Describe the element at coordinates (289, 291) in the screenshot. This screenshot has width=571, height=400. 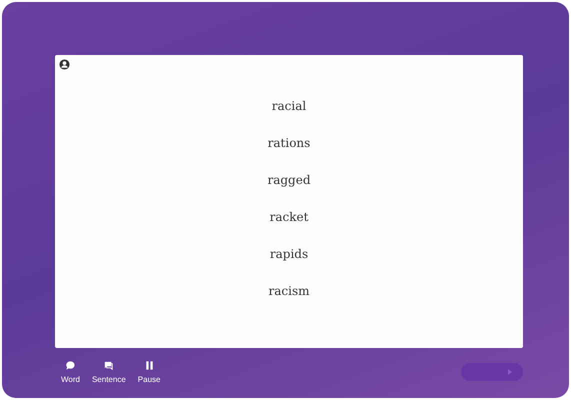
I see `word-text: racism` at that location.